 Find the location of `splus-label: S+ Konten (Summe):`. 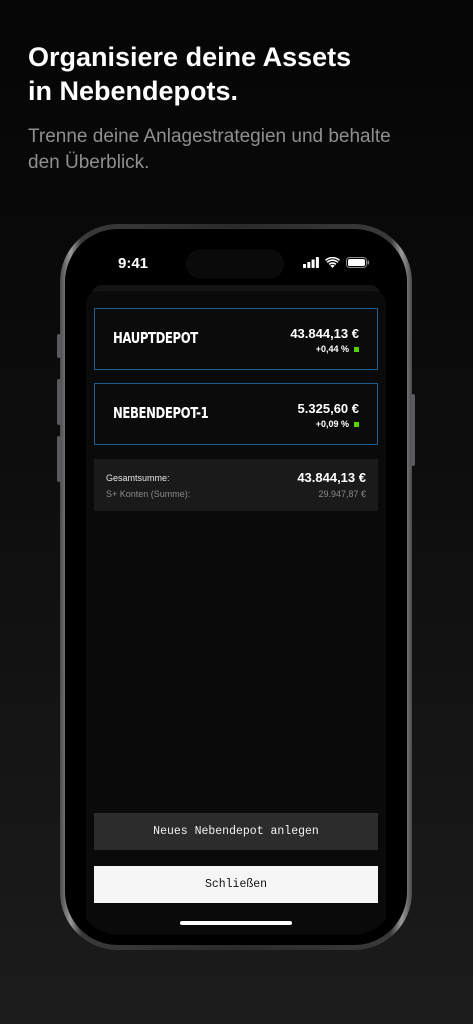

splus-label: S+ Konten (Summe): is located at coordinates (148, 494).